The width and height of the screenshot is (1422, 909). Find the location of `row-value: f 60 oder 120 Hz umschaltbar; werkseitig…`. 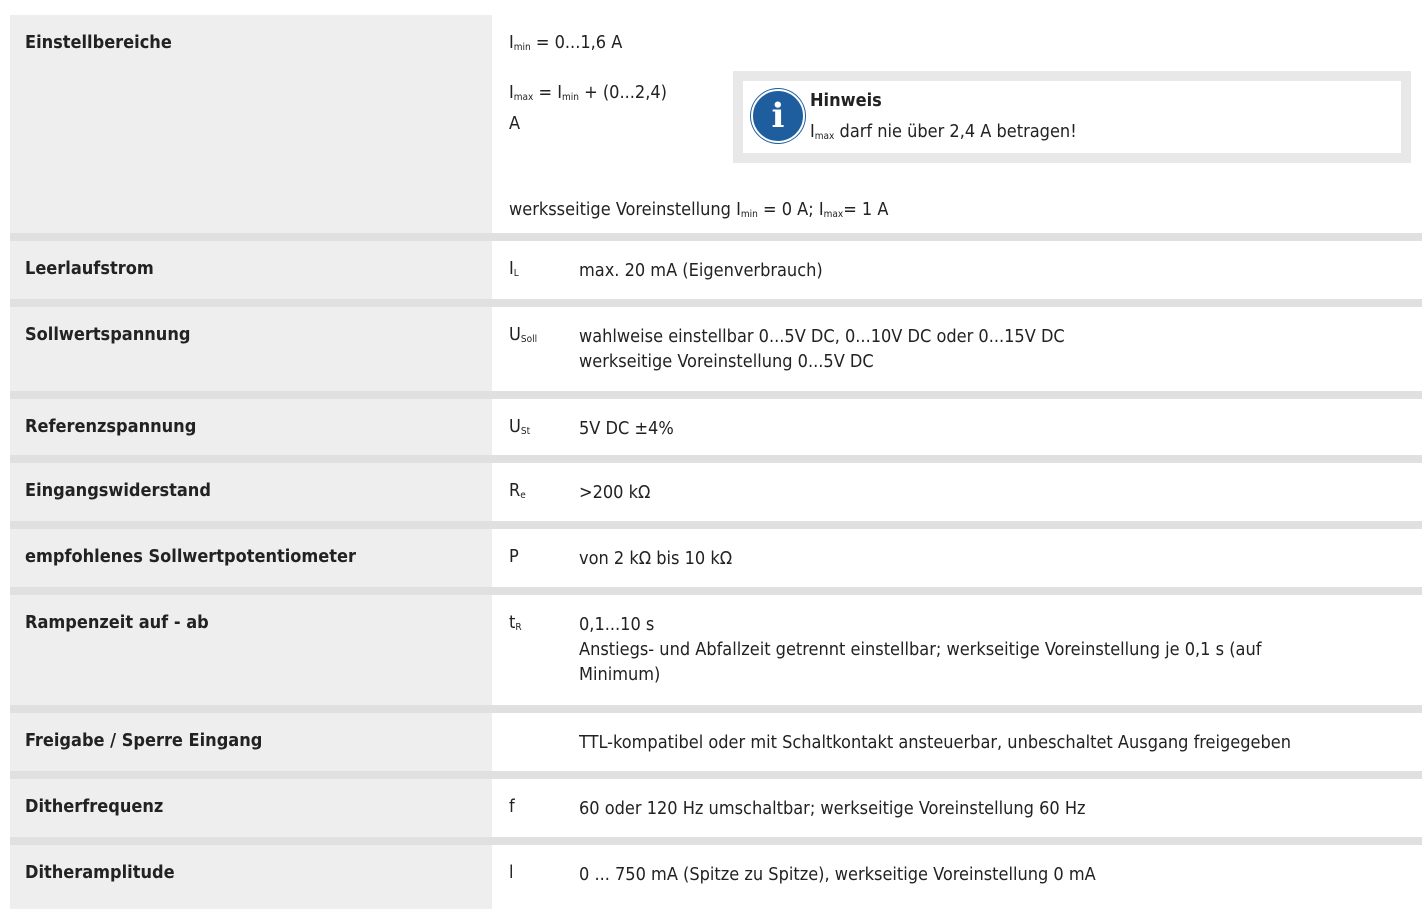

row-value: f 60 oder 120 Hz umschaltbar; werkseitig… is located at coordinates (957, 808).